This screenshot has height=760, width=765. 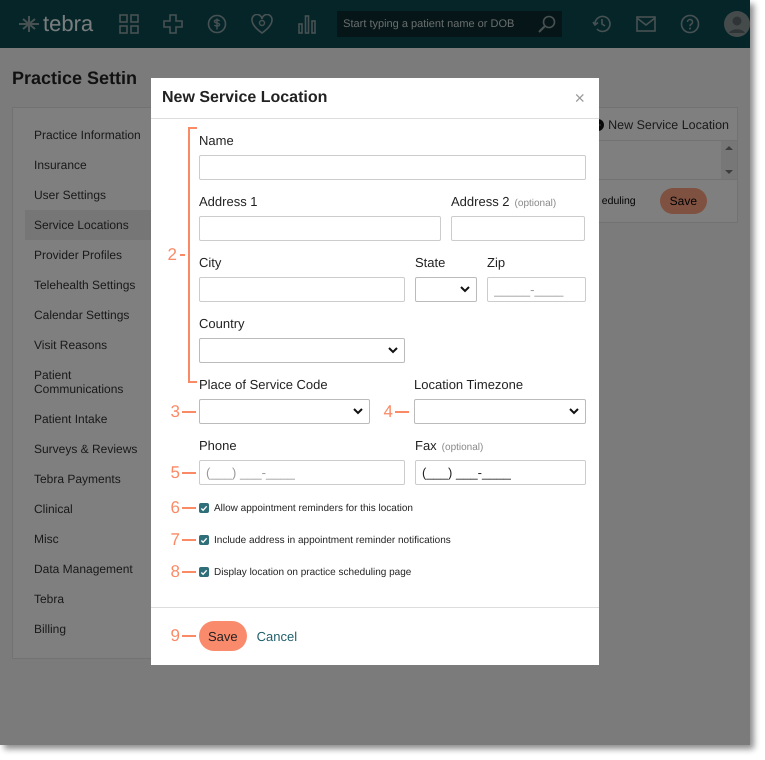 I want to click on field-label: Country, so click(x=222, y=323).